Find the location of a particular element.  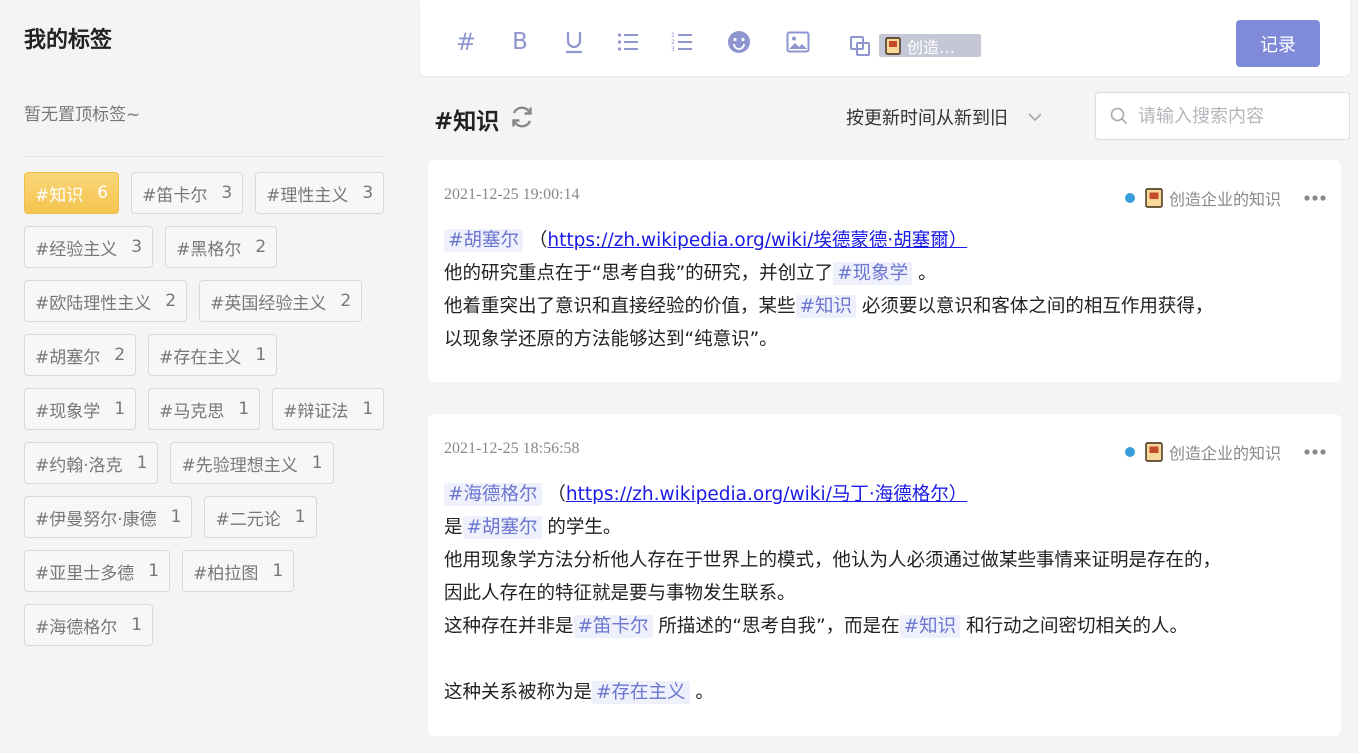

tag-chip: #经验主义 3 is located at coordinates (89, 247).